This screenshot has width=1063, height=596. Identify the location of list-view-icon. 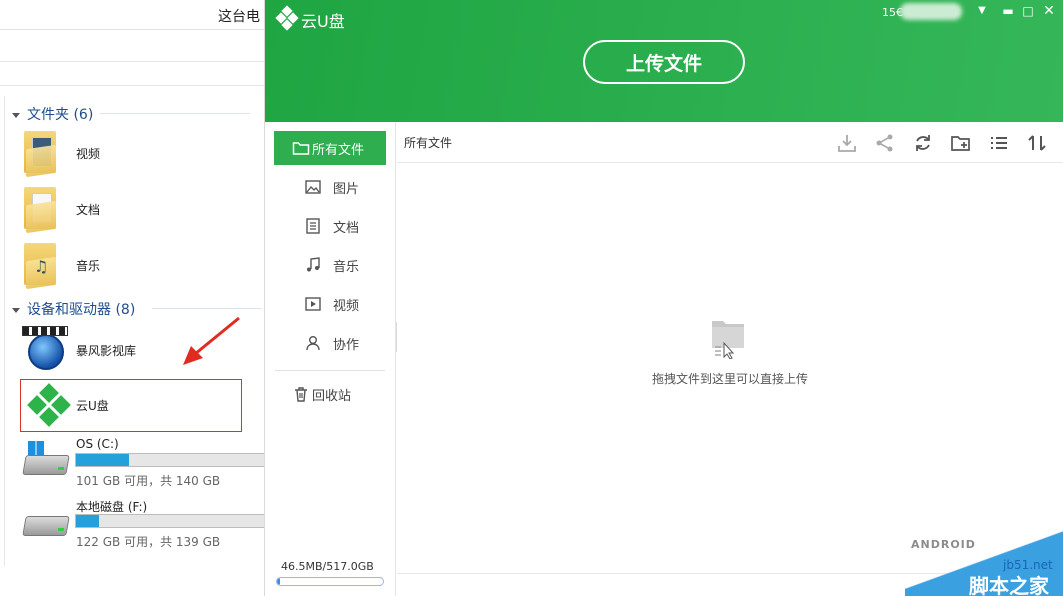
(999, 143).